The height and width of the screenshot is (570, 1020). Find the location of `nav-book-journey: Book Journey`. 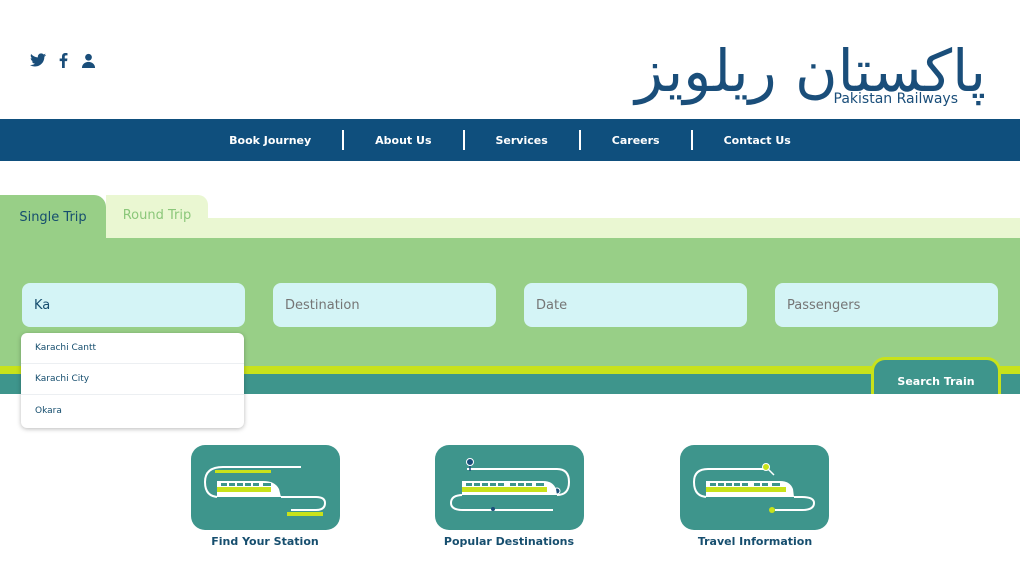

nav-book-journey: Book Journey is located at coordinates (270, 140).